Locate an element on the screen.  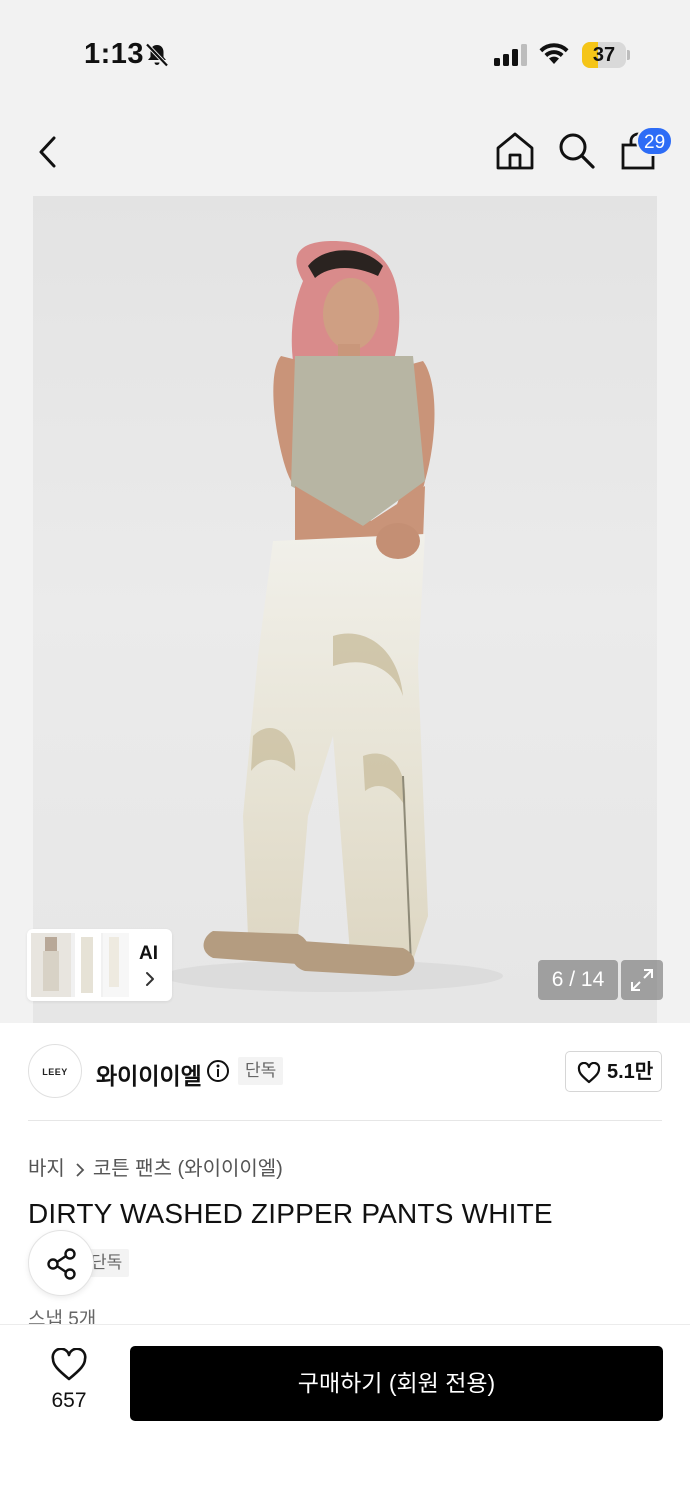
breadcrumb-item-subcategory: 코튼 팬츠 (와이이이엘) is located at coordinates (188, 1169).